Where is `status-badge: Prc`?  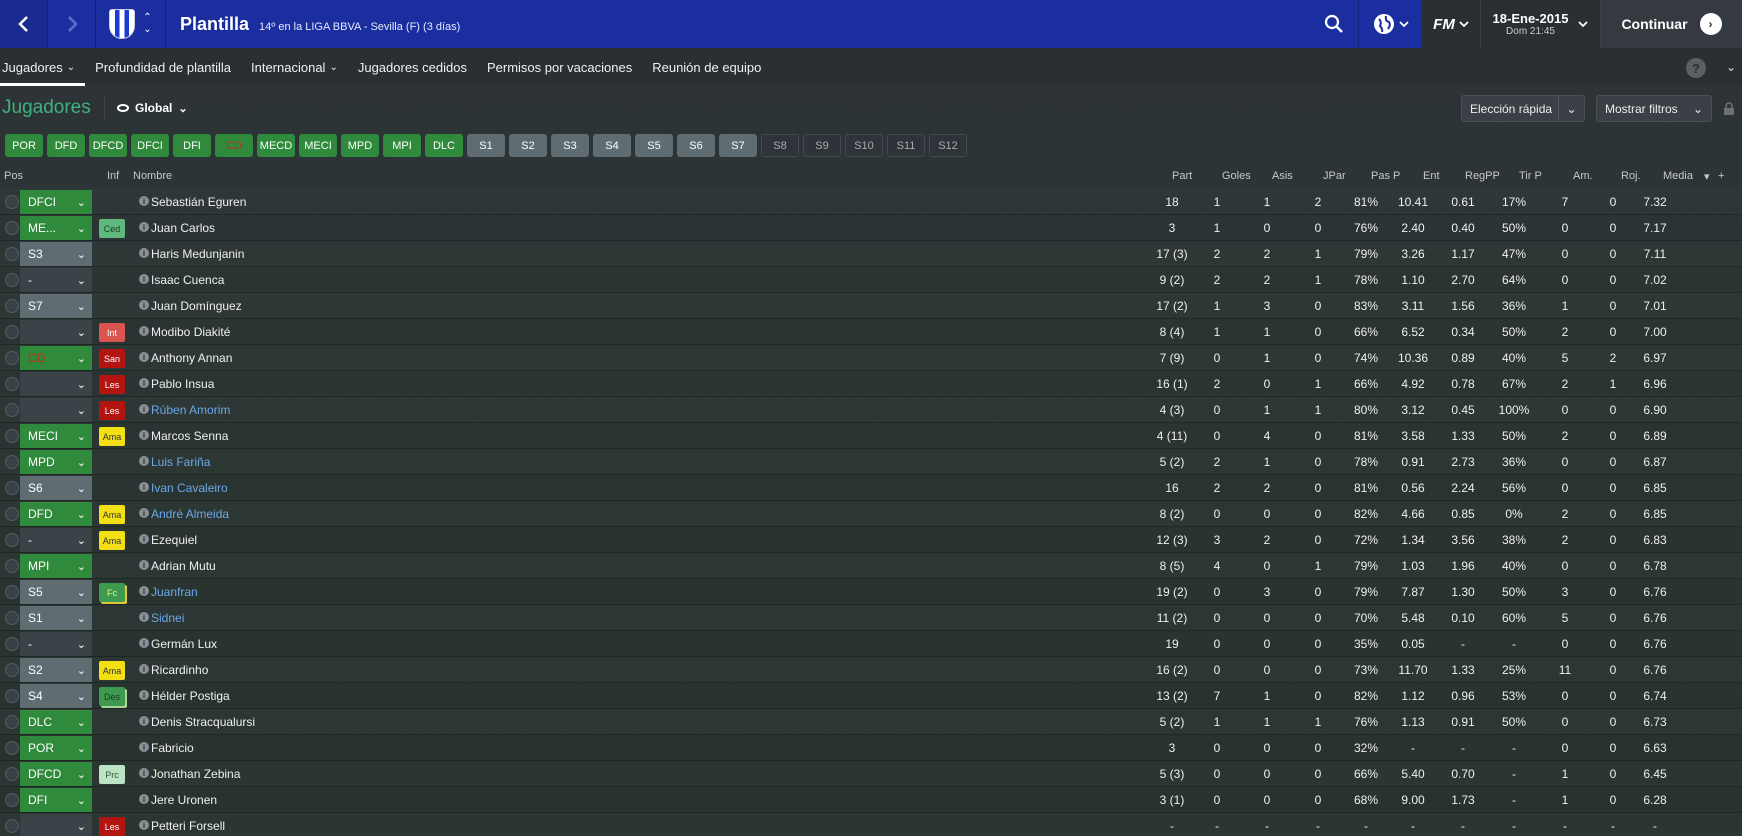
status-badge: Prc is located at coordinates (112, 774).